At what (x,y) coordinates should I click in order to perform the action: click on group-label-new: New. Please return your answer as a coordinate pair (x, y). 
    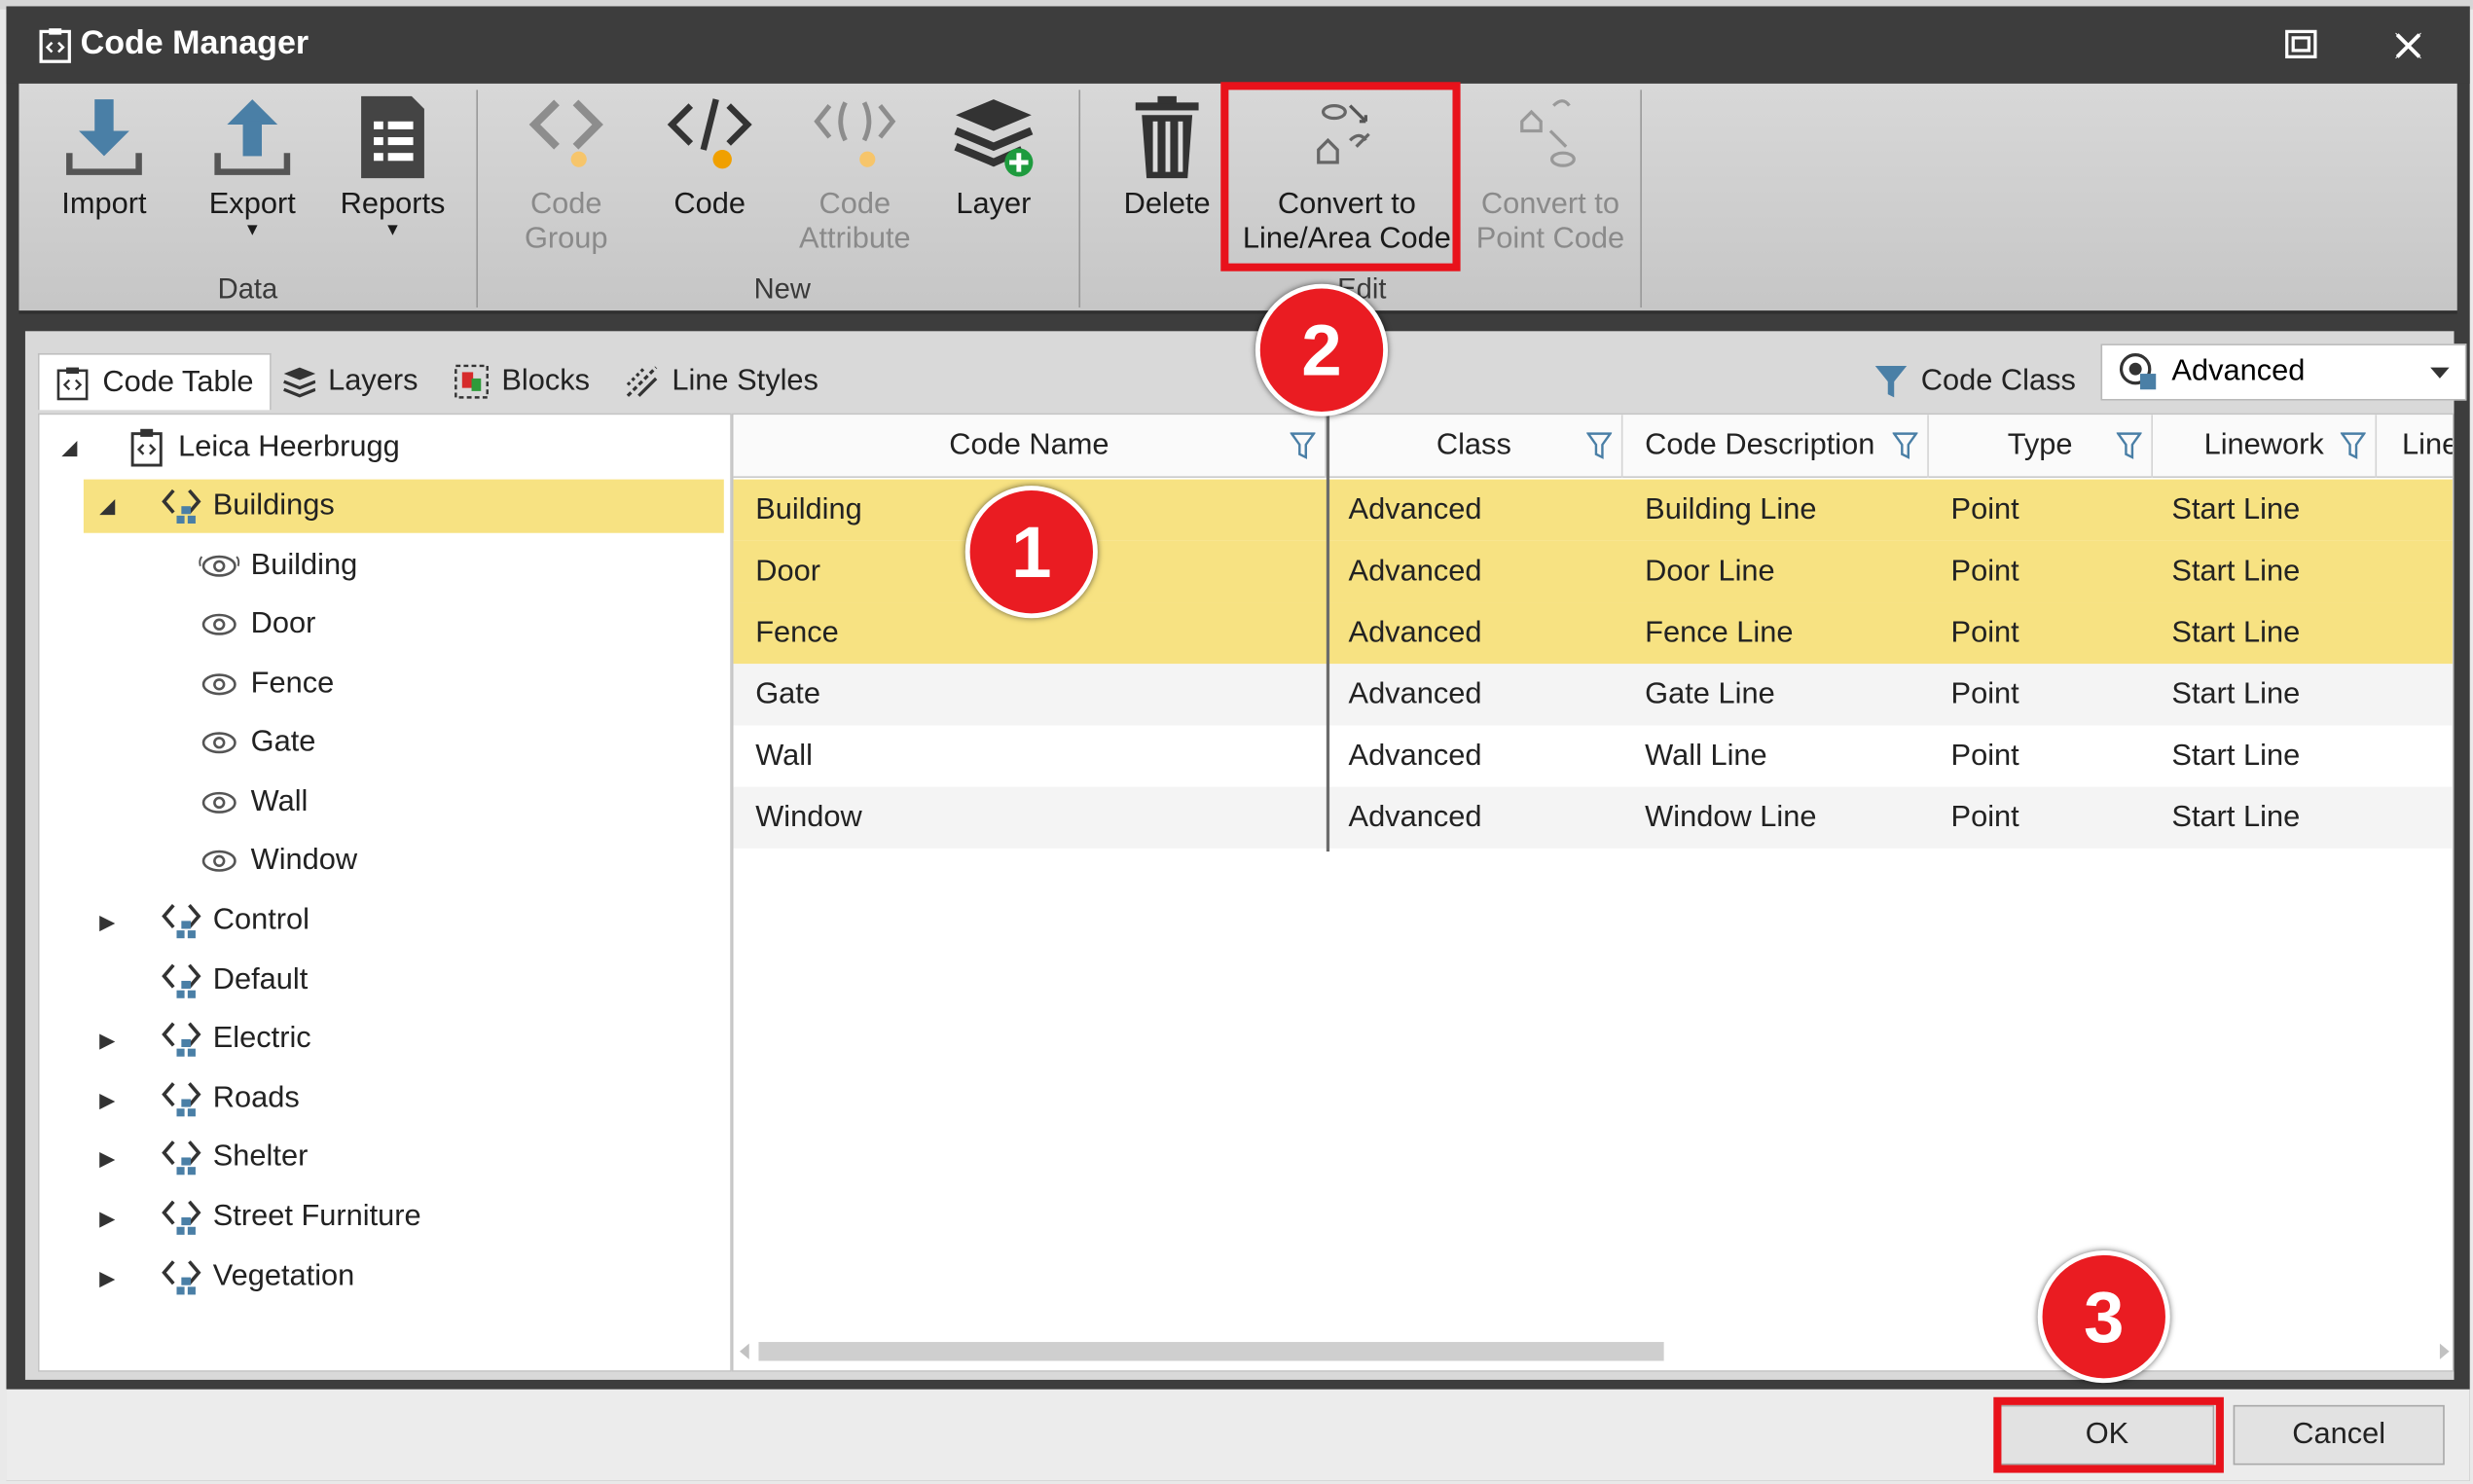
    Looking at the image, I should click on (782, 288).